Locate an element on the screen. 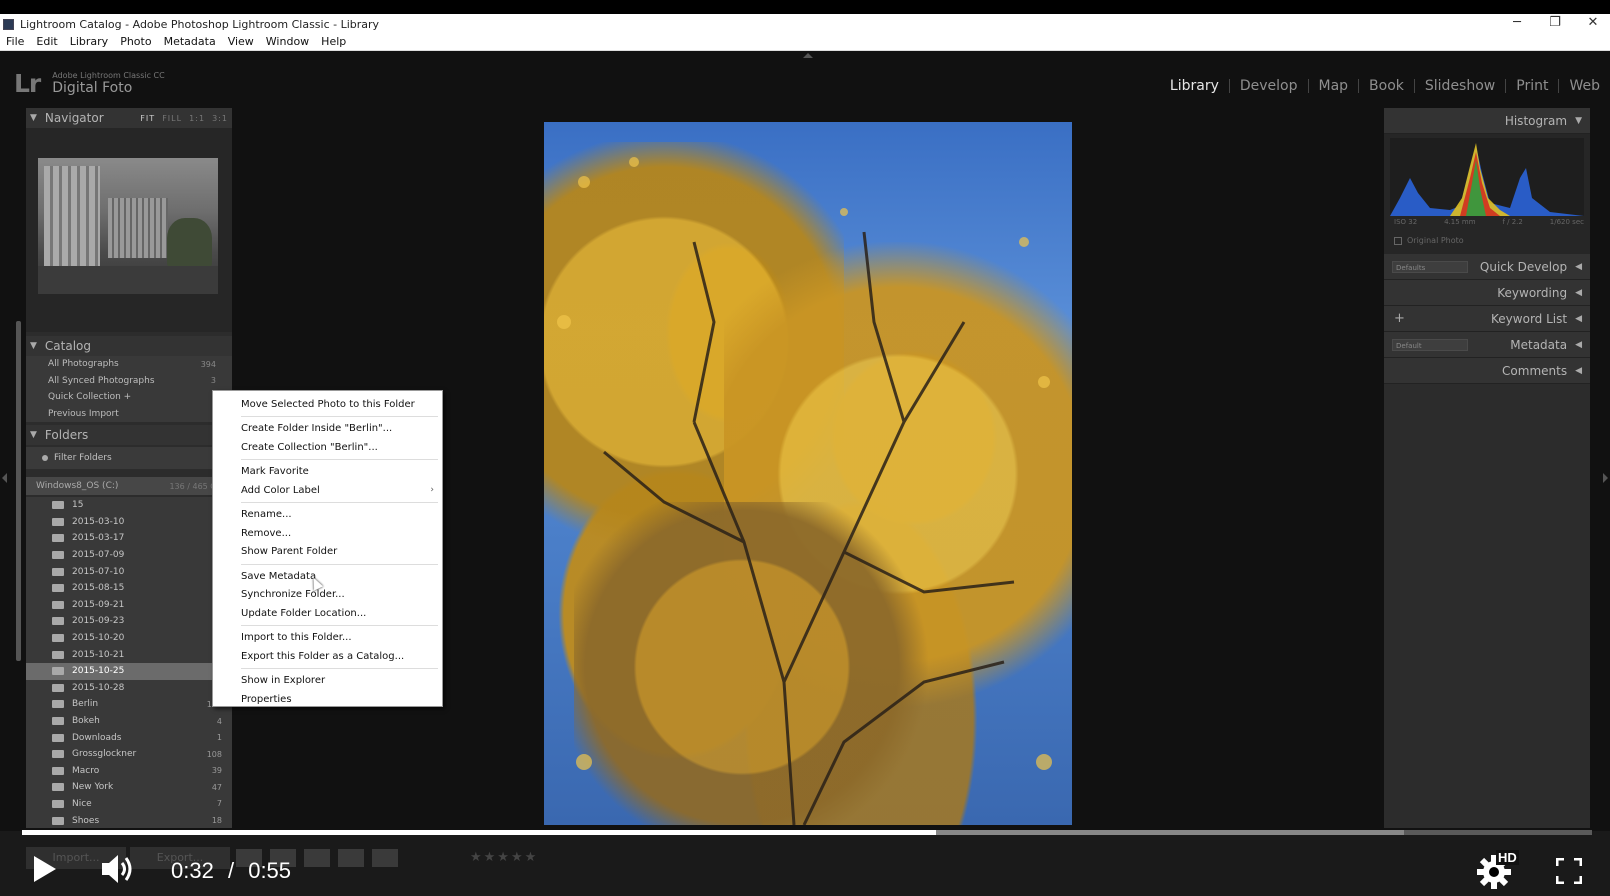  folder-item: Nice 7 is located at coordinates (129, 804).